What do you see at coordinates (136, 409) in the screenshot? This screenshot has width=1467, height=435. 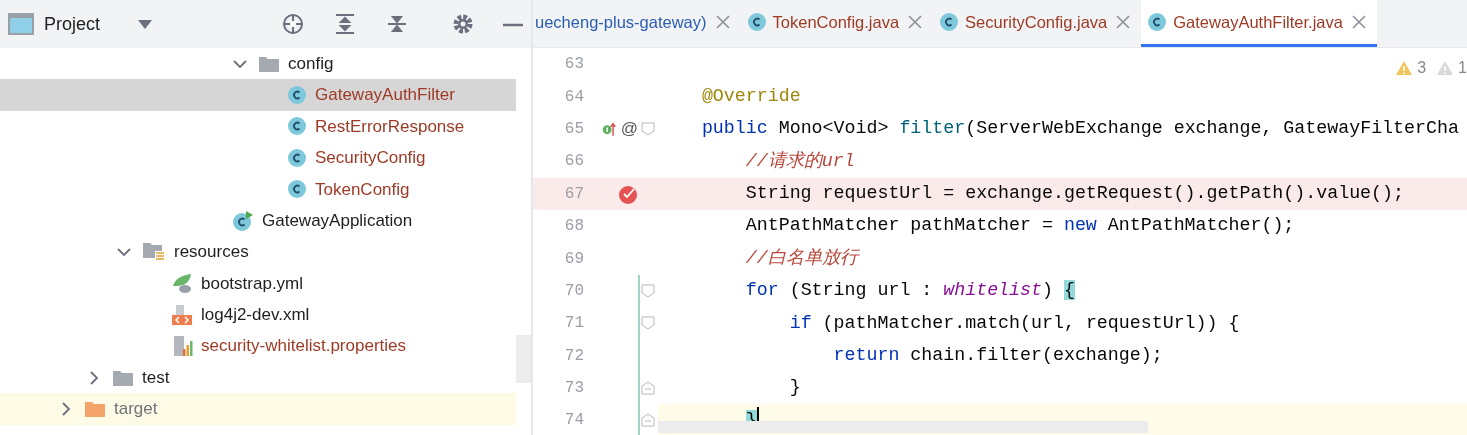 I see `tree-label: target` at bounding box center [136, 409].